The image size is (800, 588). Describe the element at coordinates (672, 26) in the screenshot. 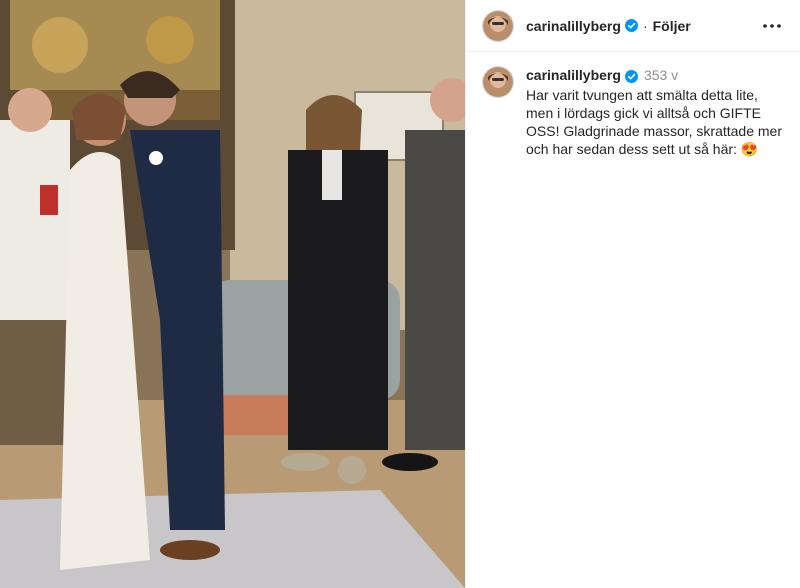

I see `following-button: Följer` at that location.